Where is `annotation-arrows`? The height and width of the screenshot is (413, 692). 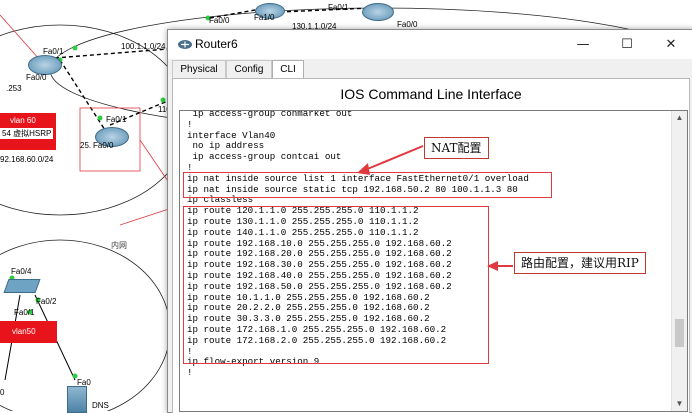
annotation-arrows is located at coordinates (435, 208).